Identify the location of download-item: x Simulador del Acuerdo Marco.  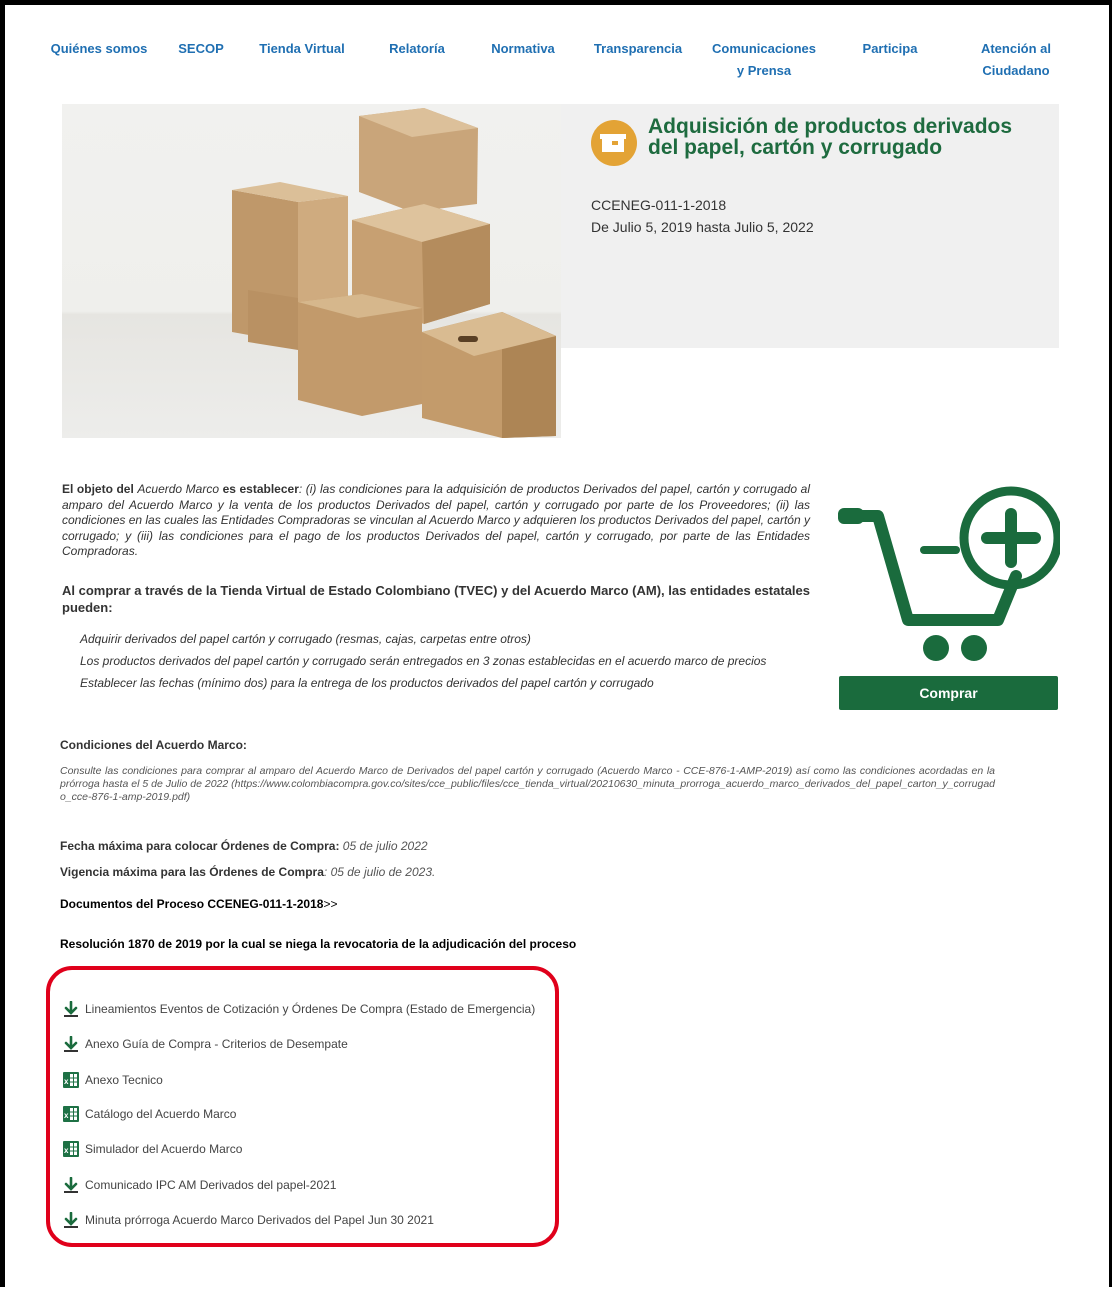
(152, 1149).